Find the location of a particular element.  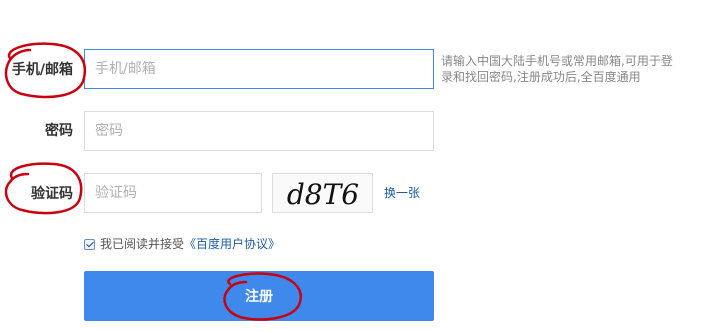

agreement-row: 我已阅读并接受 《百度用户协议》 is located at coordinates (182, 244).